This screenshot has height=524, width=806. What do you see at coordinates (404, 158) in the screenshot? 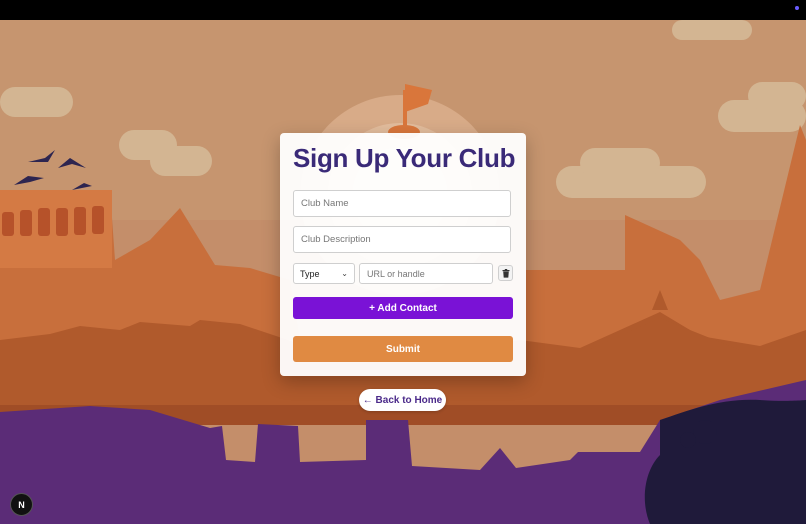
I see `form-title: Sign Up Your Club` at bounding box center [404, 158].